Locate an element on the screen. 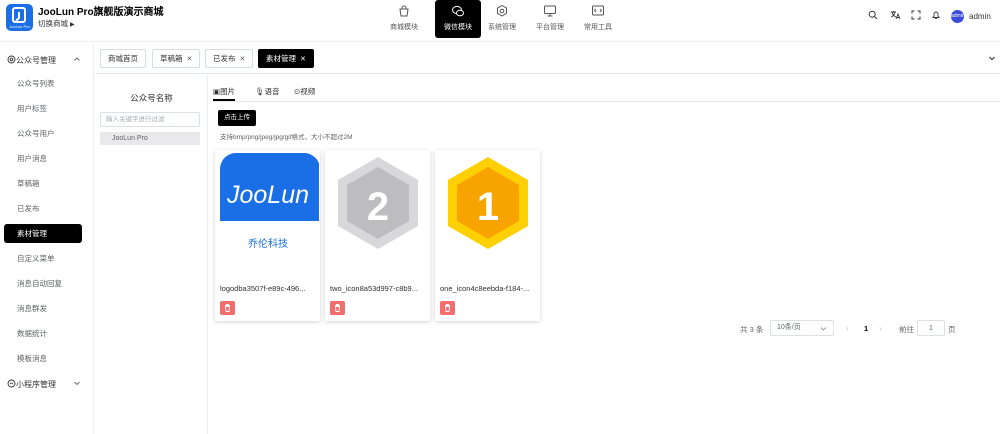 This screenshot has height=434, width=1000. sidebar-item-custom-menu: 自定义菜单 is located at coordinates (43, 258).